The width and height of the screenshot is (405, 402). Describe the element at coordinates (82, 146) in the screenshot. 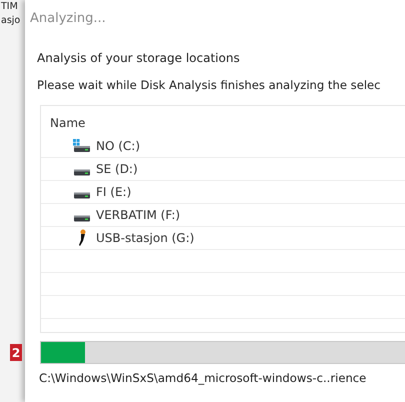

I see `system-drive-icon` at that location.